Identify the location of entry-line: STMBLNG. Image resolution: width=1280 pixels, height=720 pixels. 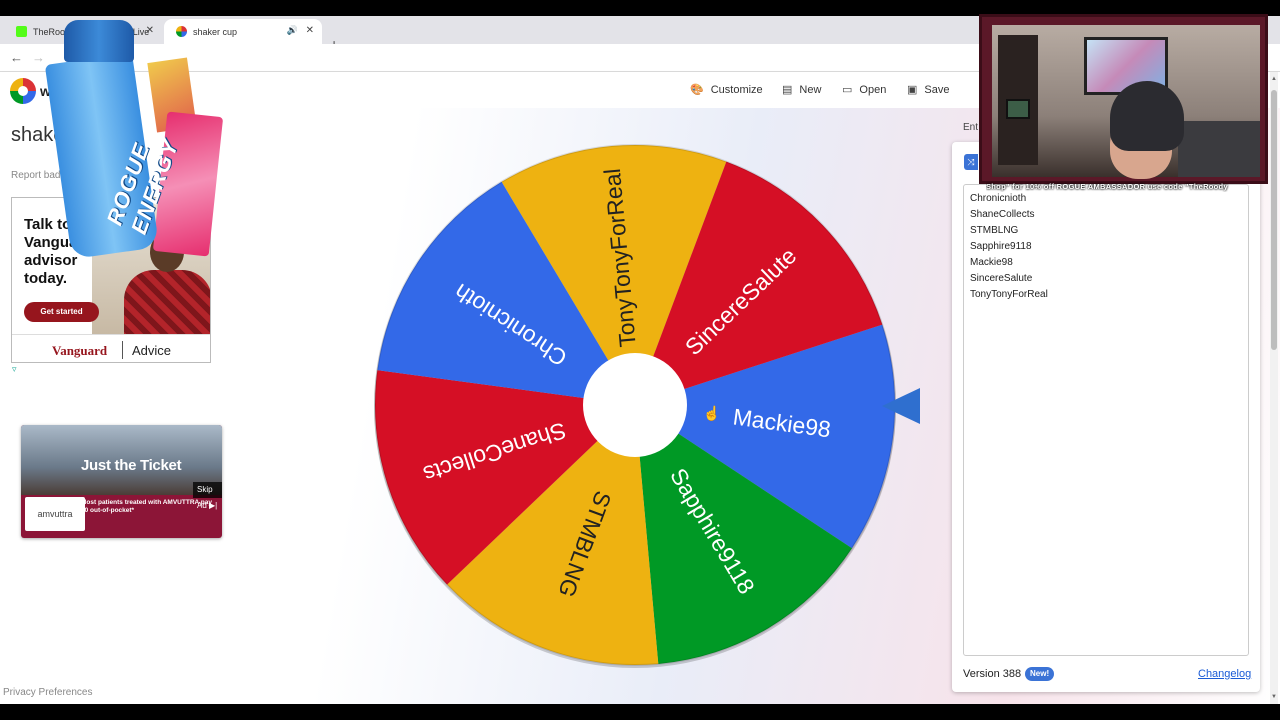
(994, 230).